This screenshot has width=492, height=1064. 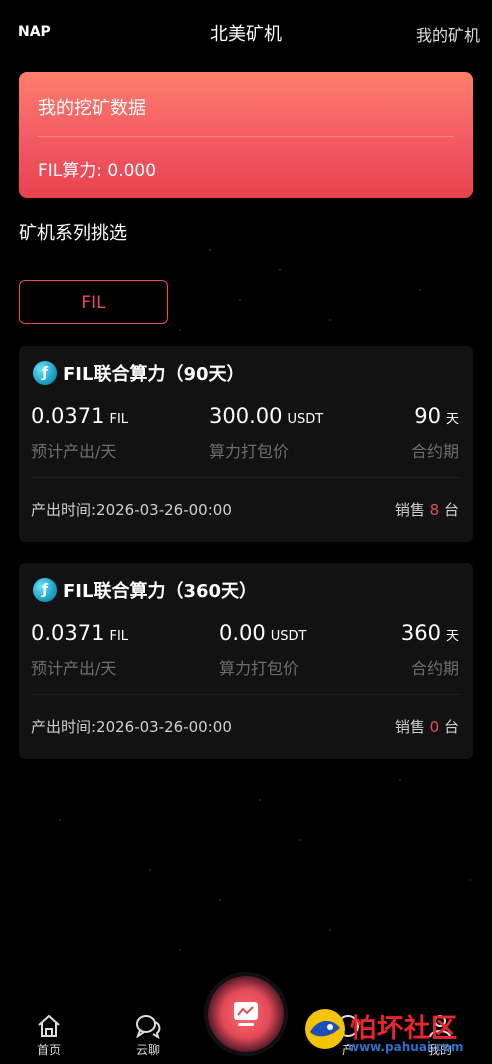 What do you see at coordinates (435, 433) in the screenshot?
I see `contract-period: 90 天 合约期` at bounding box center [435, 433].